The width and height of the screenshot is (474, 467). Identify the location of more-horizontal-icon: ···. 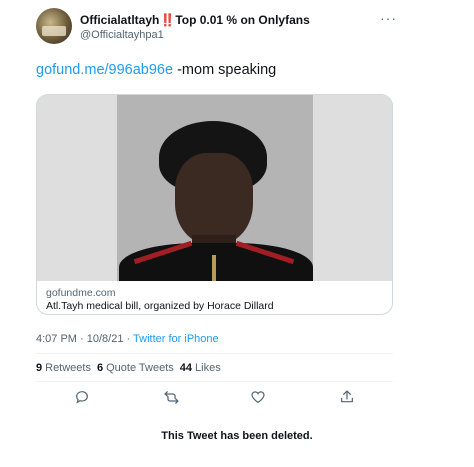
(388, 18).